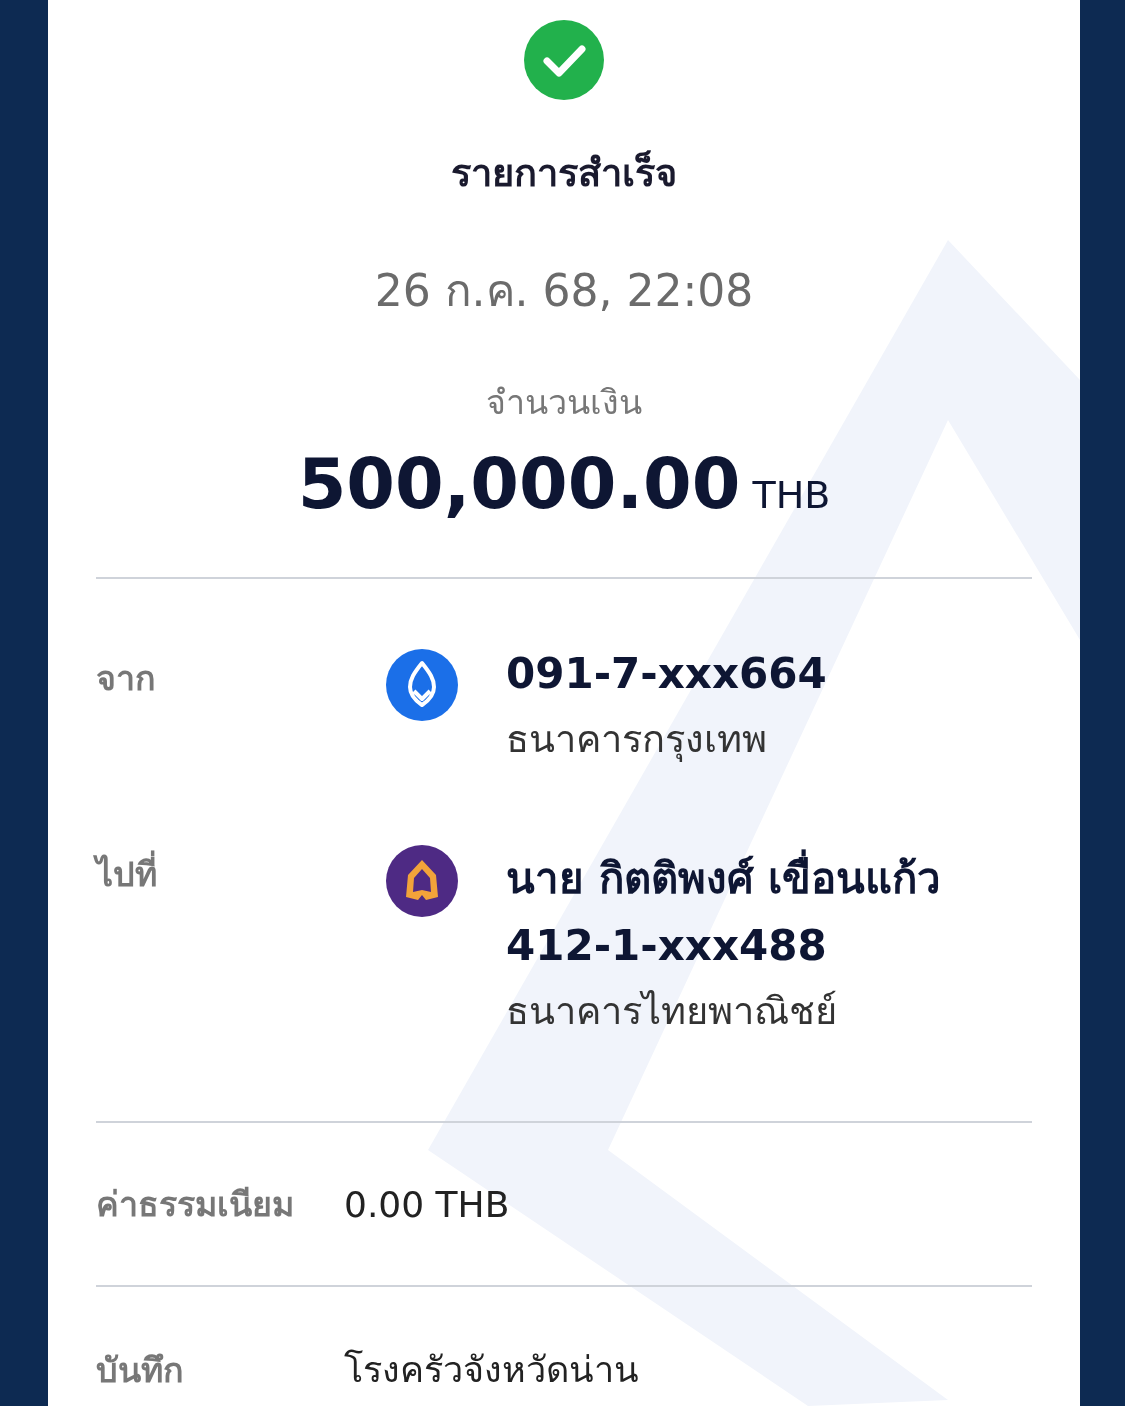  Describe the element at coordinates (564, 60) in the screenshot. I see `success-check-icon` at that location.